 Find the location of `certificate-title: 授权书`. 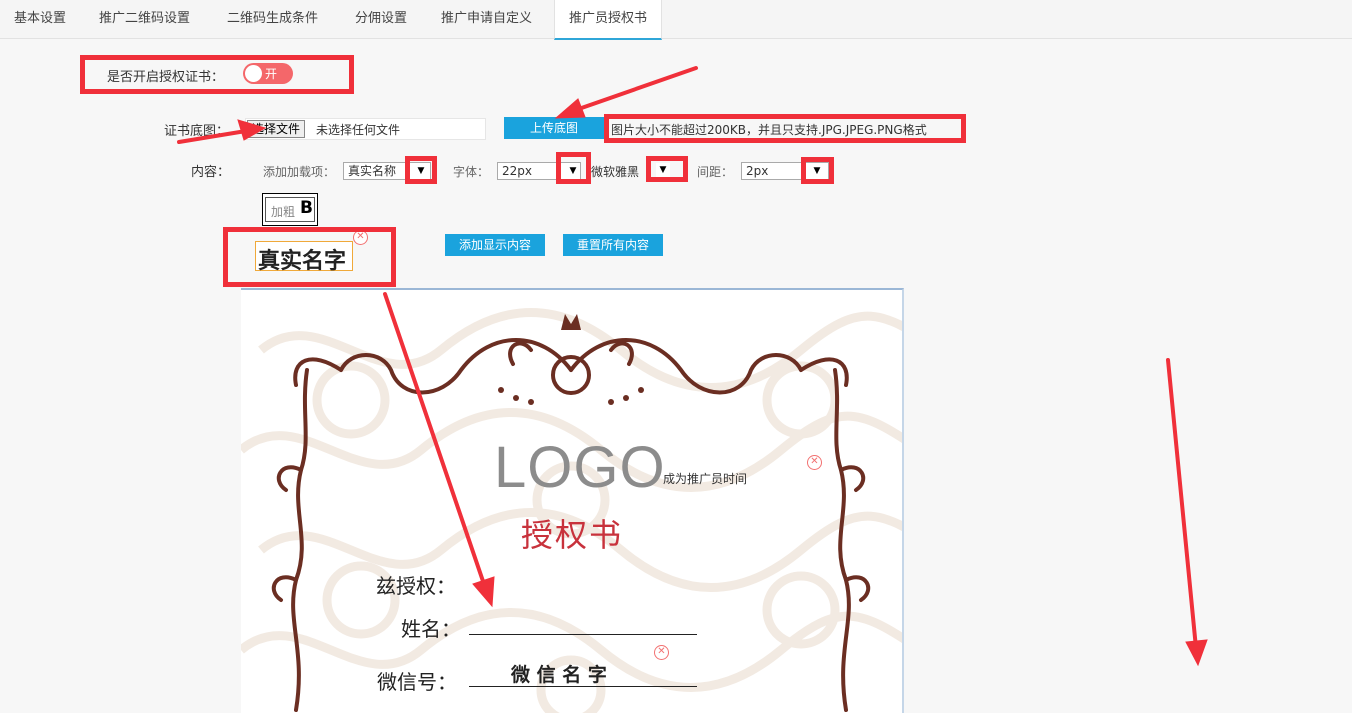

certificate-title: 授权书 is located at coordinates (572, 535).